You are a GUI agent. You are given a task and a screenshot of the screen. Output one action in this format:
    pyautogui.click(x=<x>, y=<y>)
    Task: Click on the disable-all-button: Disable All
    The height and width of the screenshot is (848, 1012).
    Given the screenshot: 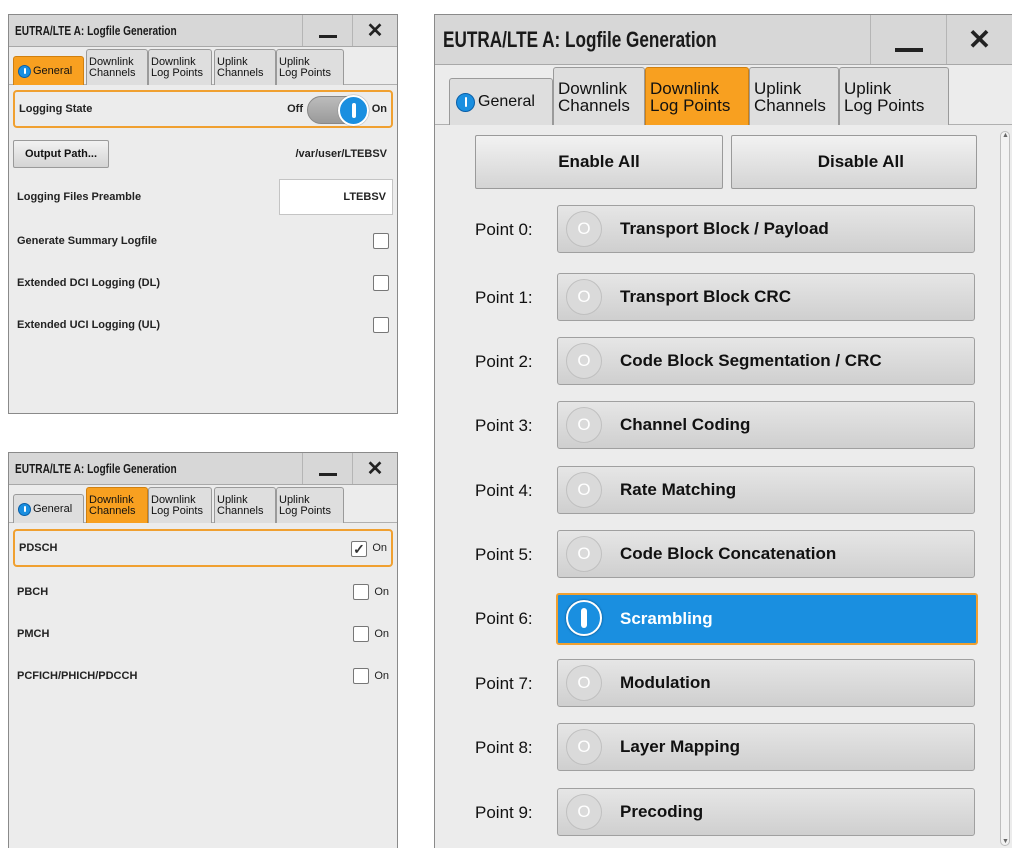 What is the action you would take?
    pyautogui.click(x=854, y=162)
    